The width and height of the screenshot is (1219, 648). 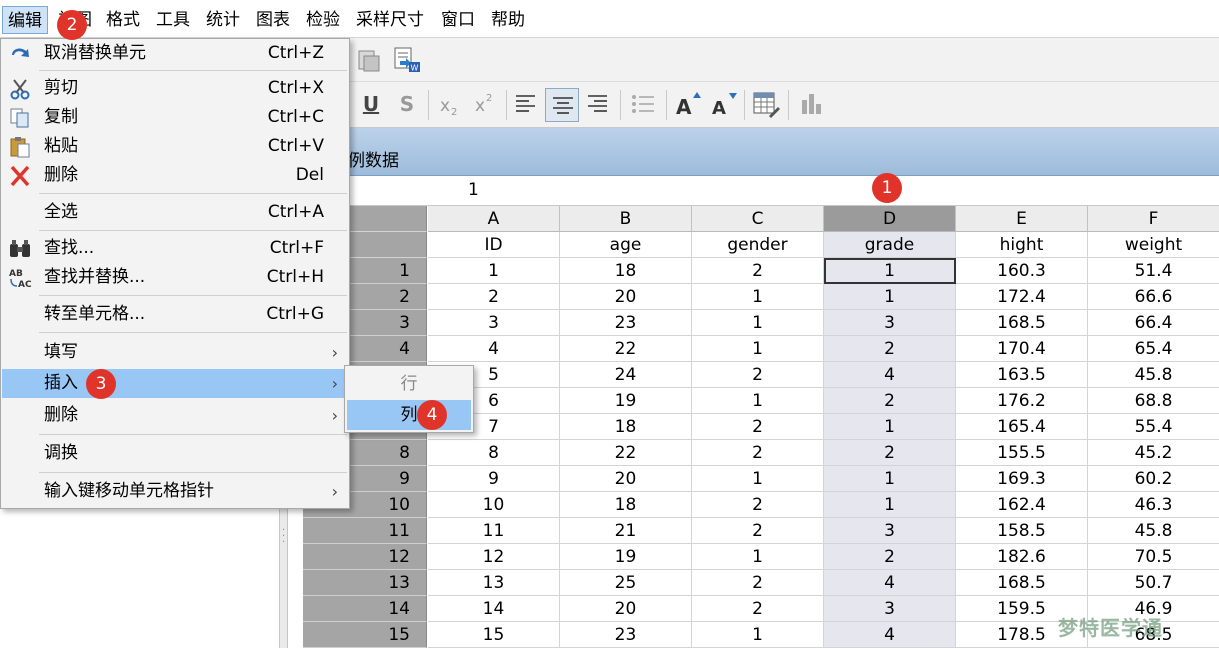 What do you see at coordinates (1022, 297) in the screenshot?
I see `data-cell: 172.4` at bounding box center [1022, 297].